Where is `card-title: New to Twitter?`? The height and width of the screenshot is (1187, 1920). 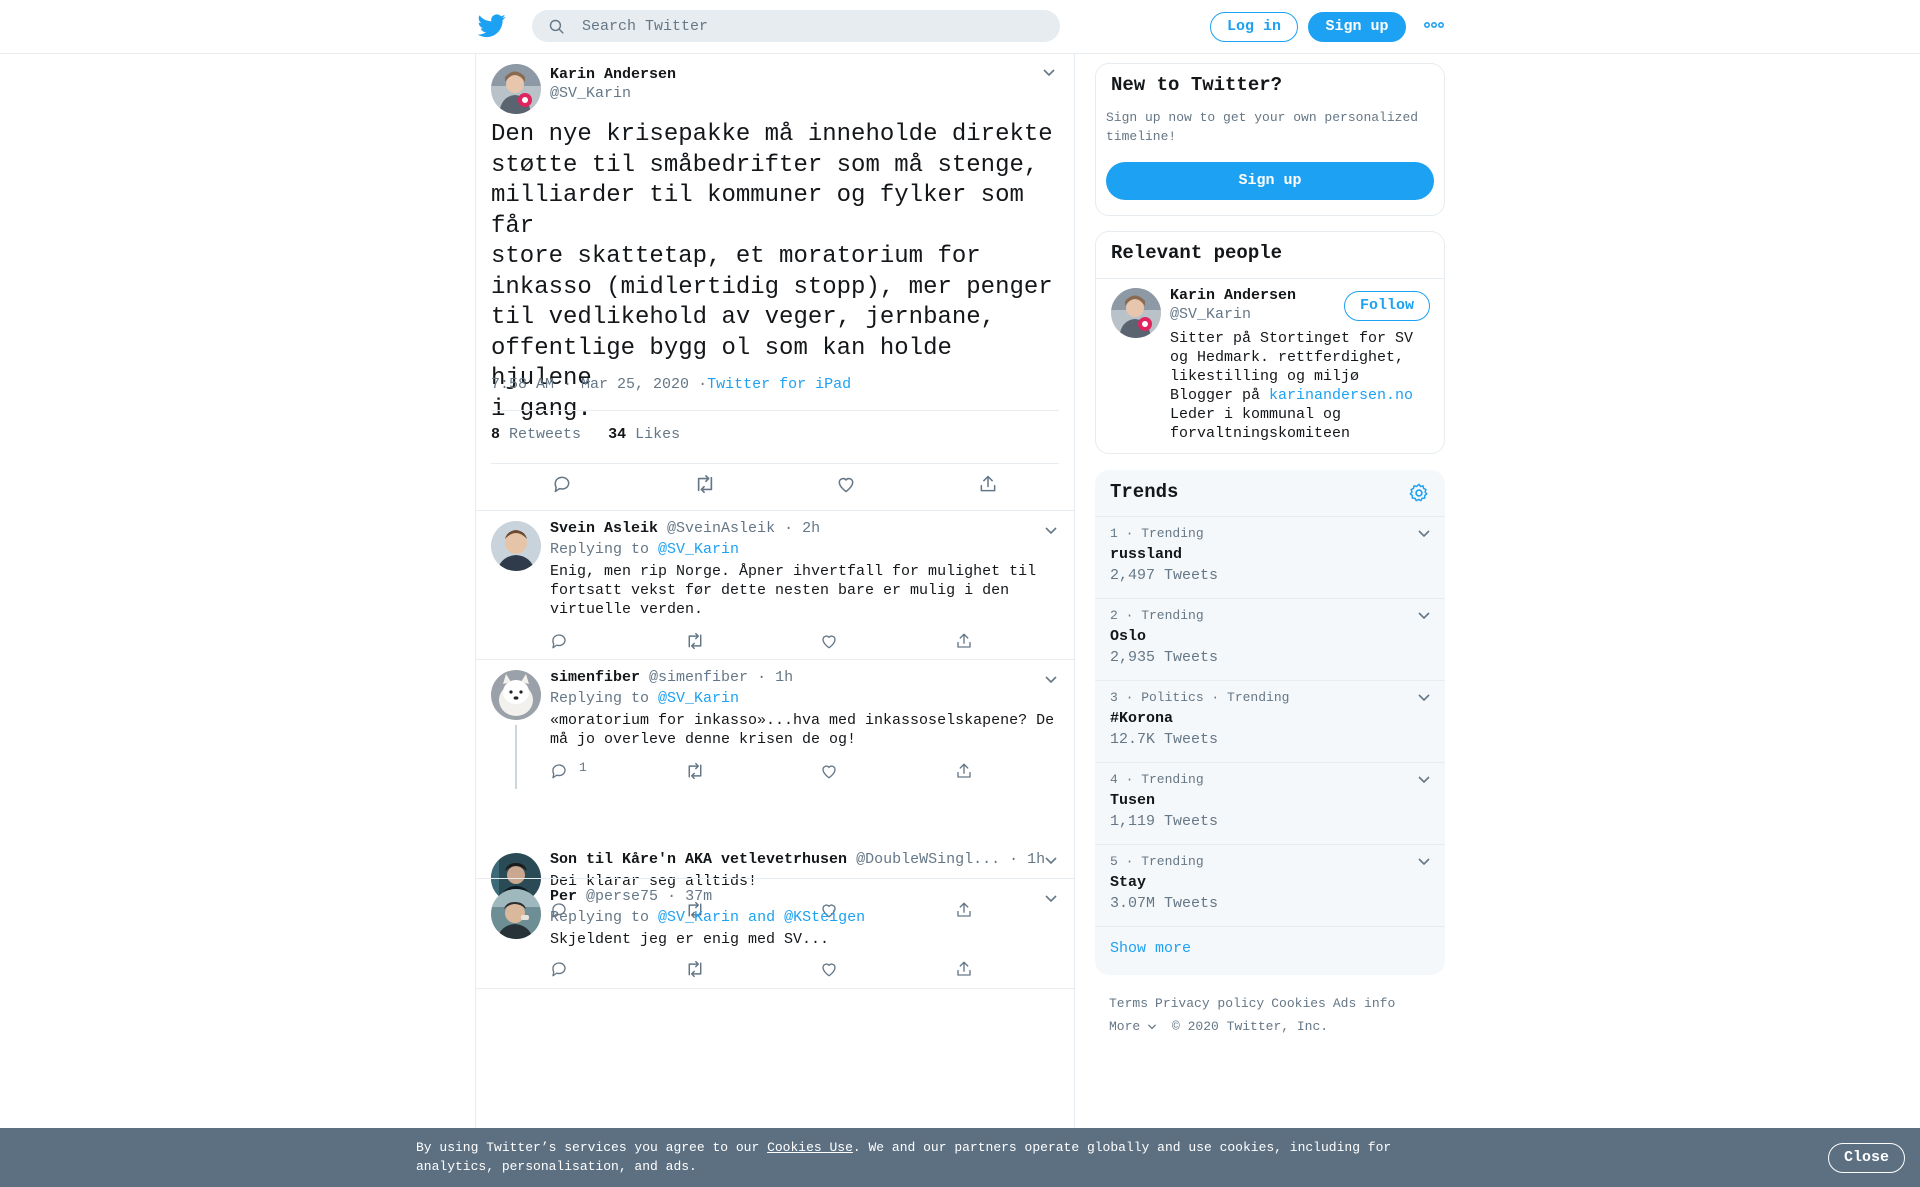 card-title: New to Twitter? is located at coordinates (1197, 85).